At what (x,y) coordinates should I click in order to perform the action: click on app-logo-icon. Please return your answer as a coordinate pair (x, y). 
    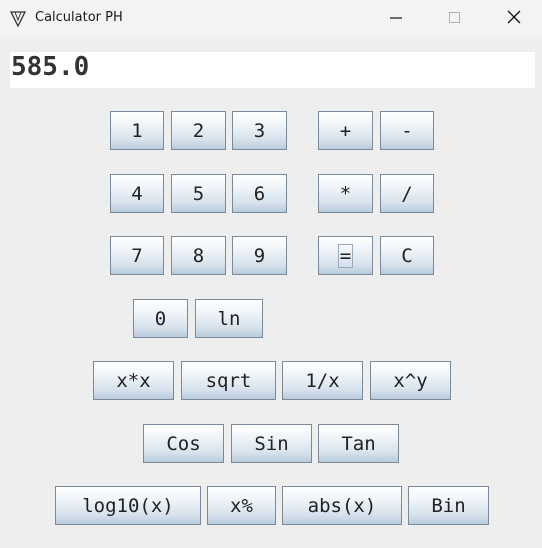
    Looking at the image, I should click on (18, 19).